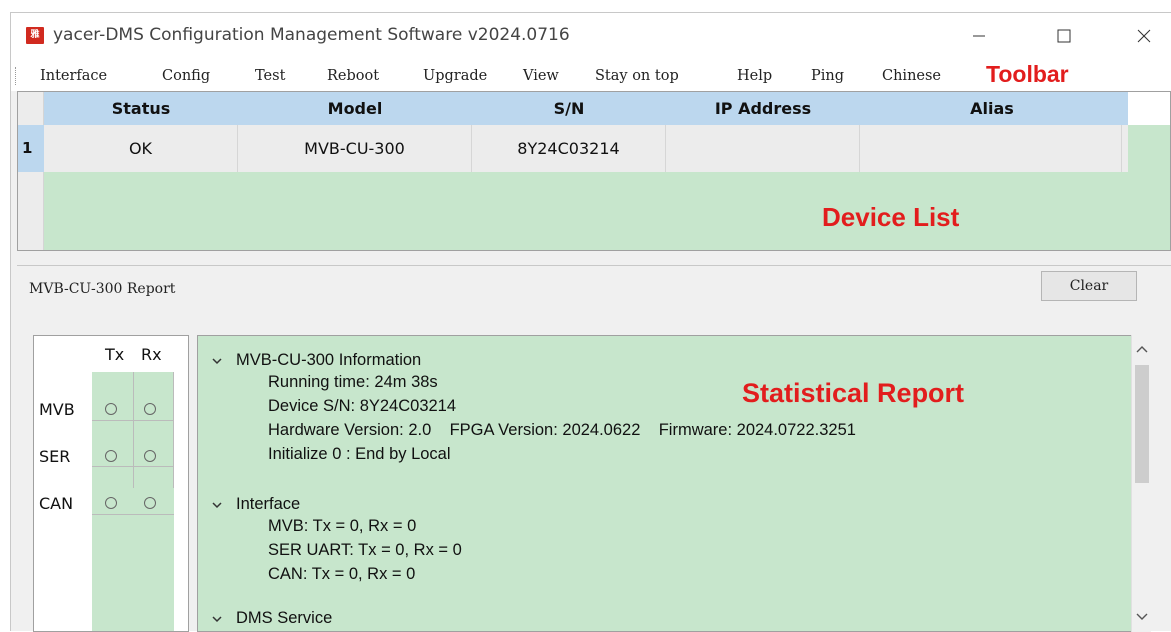  I want to click on column-header-model: Model, so click(355, 108).